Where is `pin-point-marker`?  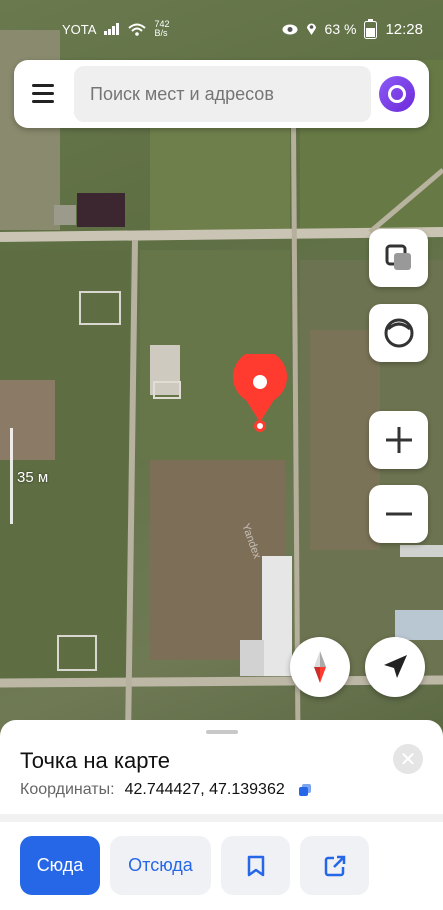
pin-point-marker is located at coordinates (260, 426).